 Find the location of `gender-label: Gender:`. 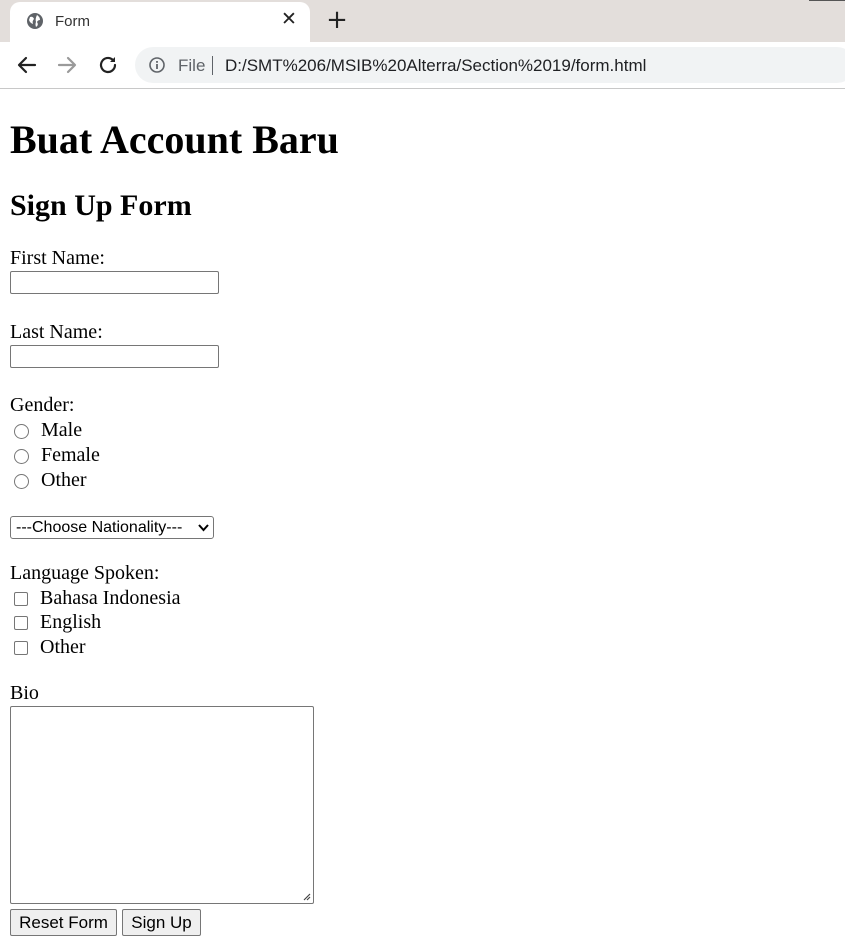

gender-label: Gender: is located at coordinates (42, 405).